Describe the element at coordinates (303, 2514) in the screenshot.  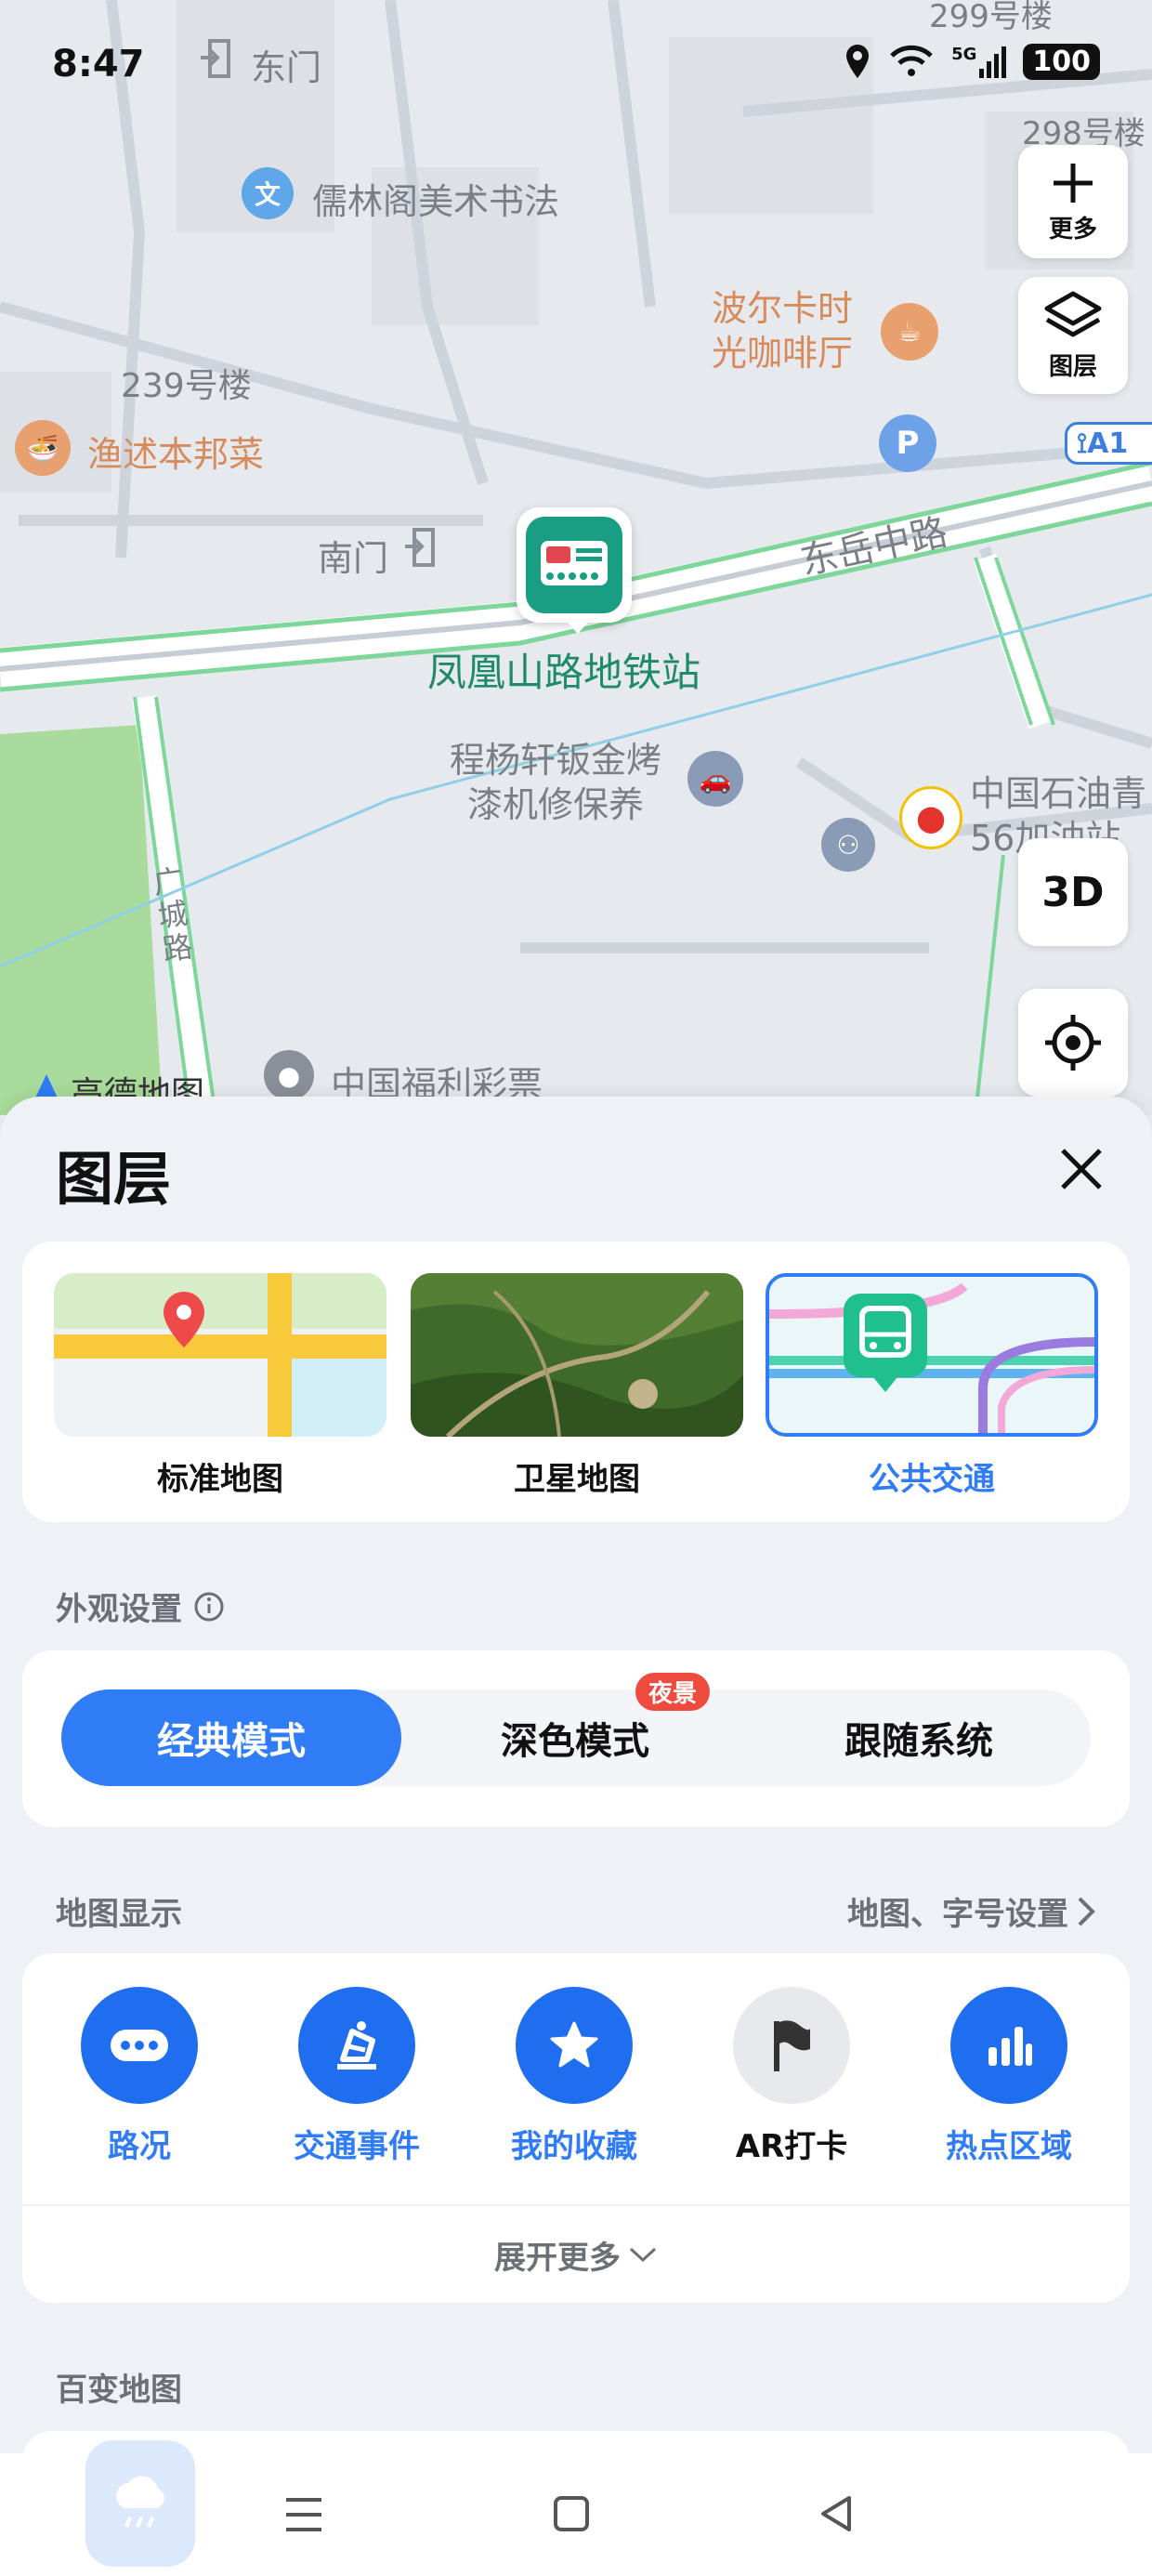
I see `menu-icon` at that location.